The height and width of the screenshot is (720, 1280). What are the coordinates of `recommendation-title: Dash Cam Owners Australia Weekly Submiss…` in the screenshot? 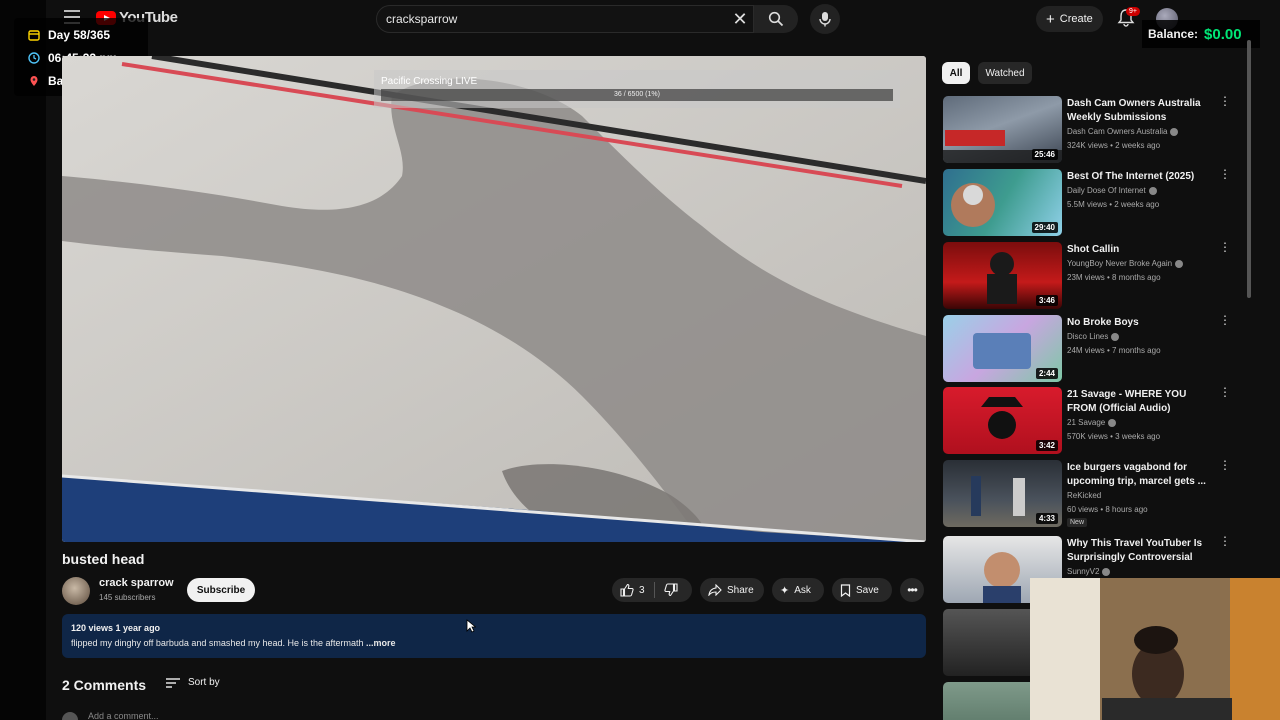 It's located at (1141, 111).